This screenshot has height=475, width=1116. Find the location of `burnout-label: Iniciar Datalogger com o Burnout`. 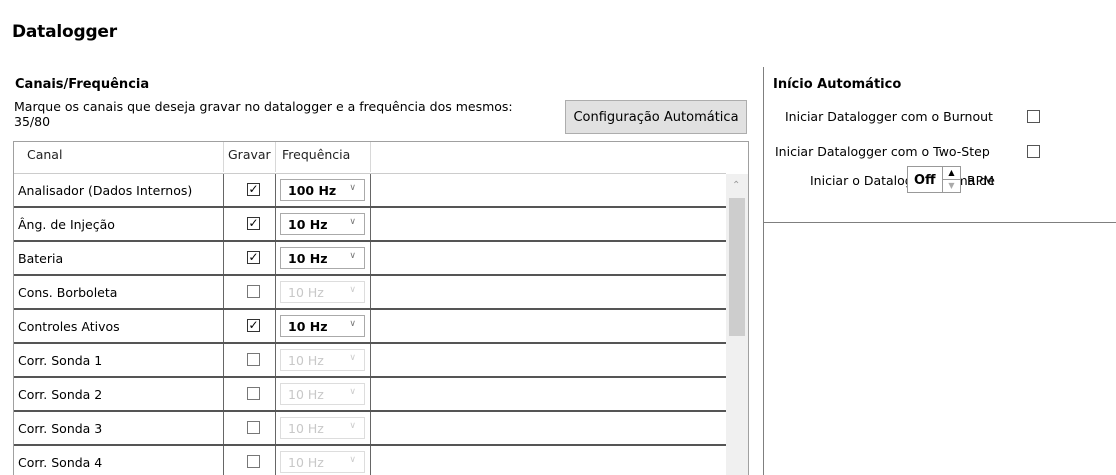

burnout-label: Iniciar Datalogger com o Burnout is located at coordinates (889, 116).